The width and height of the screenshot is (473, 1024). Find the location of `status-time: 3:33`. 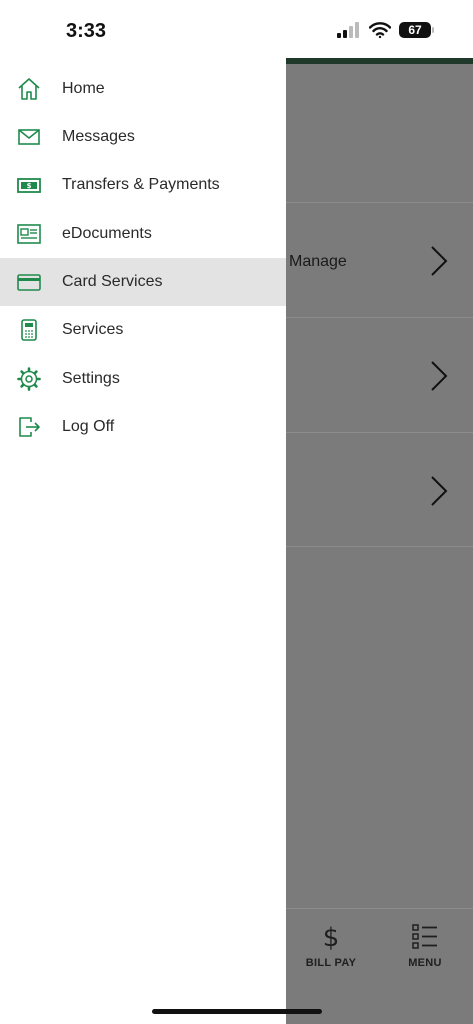

status-time: 3:33 is located at coordinates (86, 31).